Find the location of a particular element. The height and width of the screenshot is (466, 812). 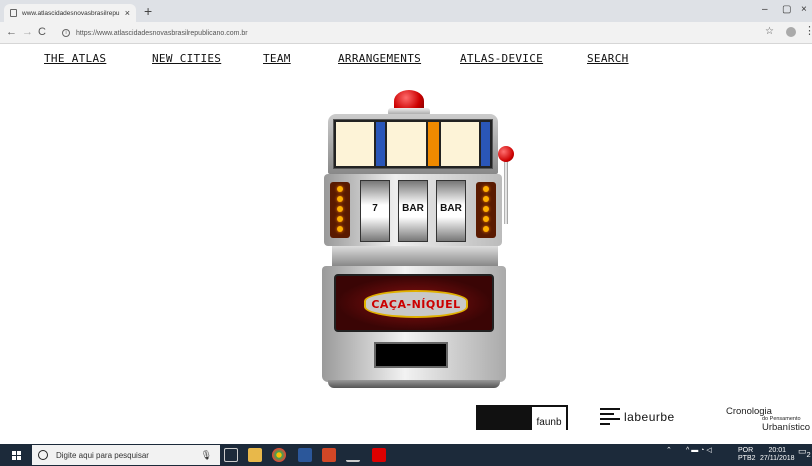

faunb-logo: faunb is located at coordinates (550, 417).